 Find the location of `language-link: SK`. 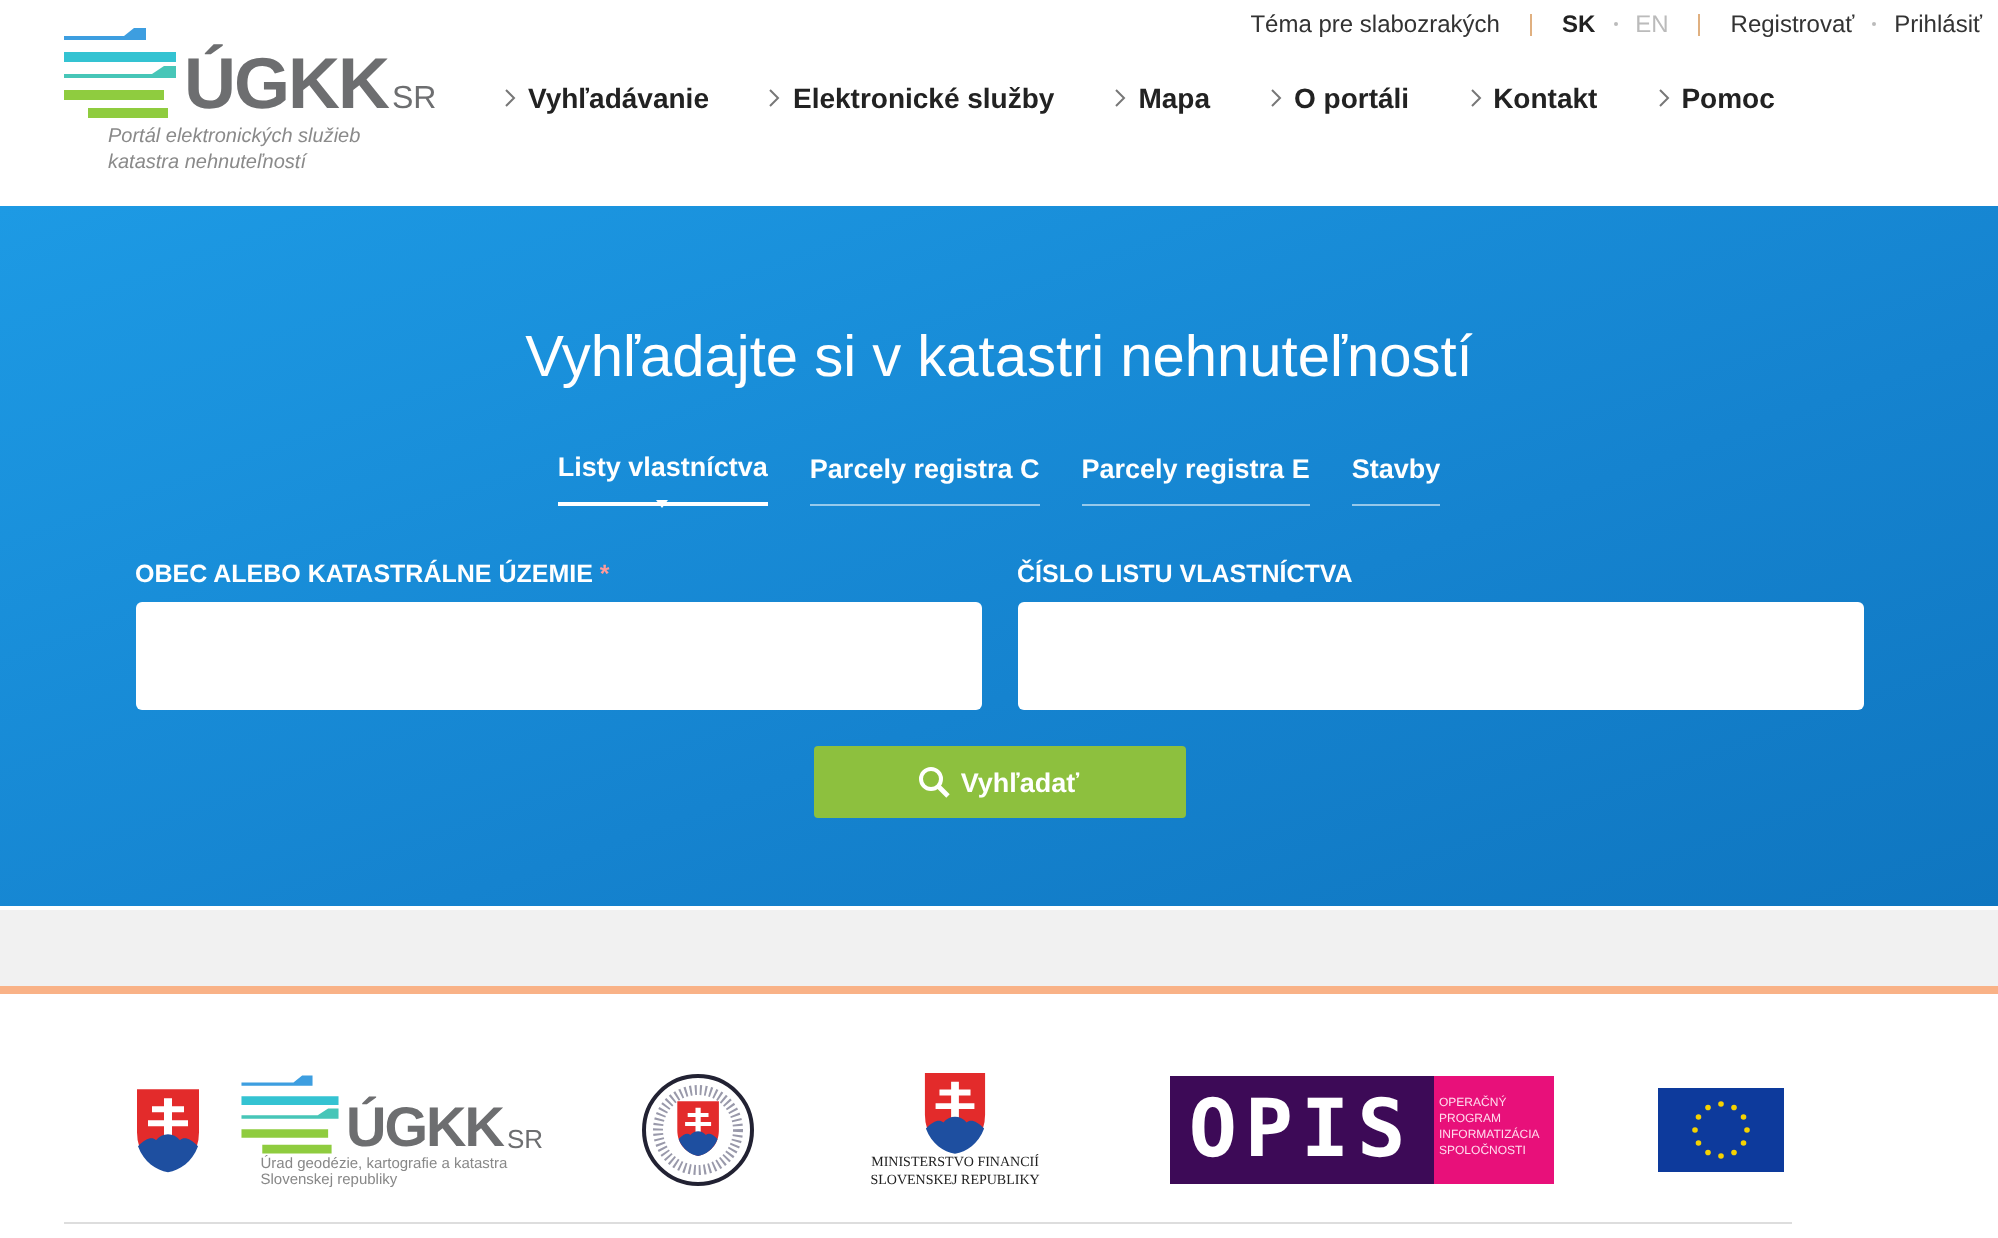

language-link: SK is located at coordinates (1578, 24).